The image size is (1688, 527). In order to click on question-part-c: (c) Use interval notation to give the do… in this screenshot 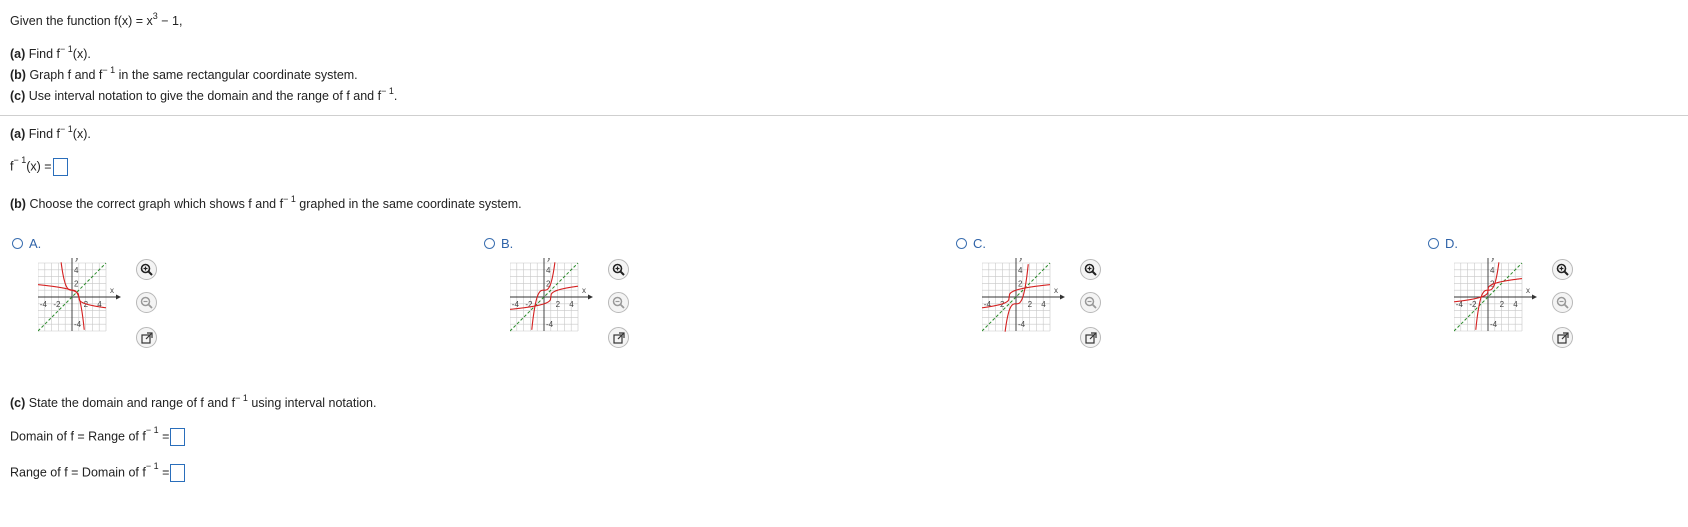, I will do `click(204, 95)`.